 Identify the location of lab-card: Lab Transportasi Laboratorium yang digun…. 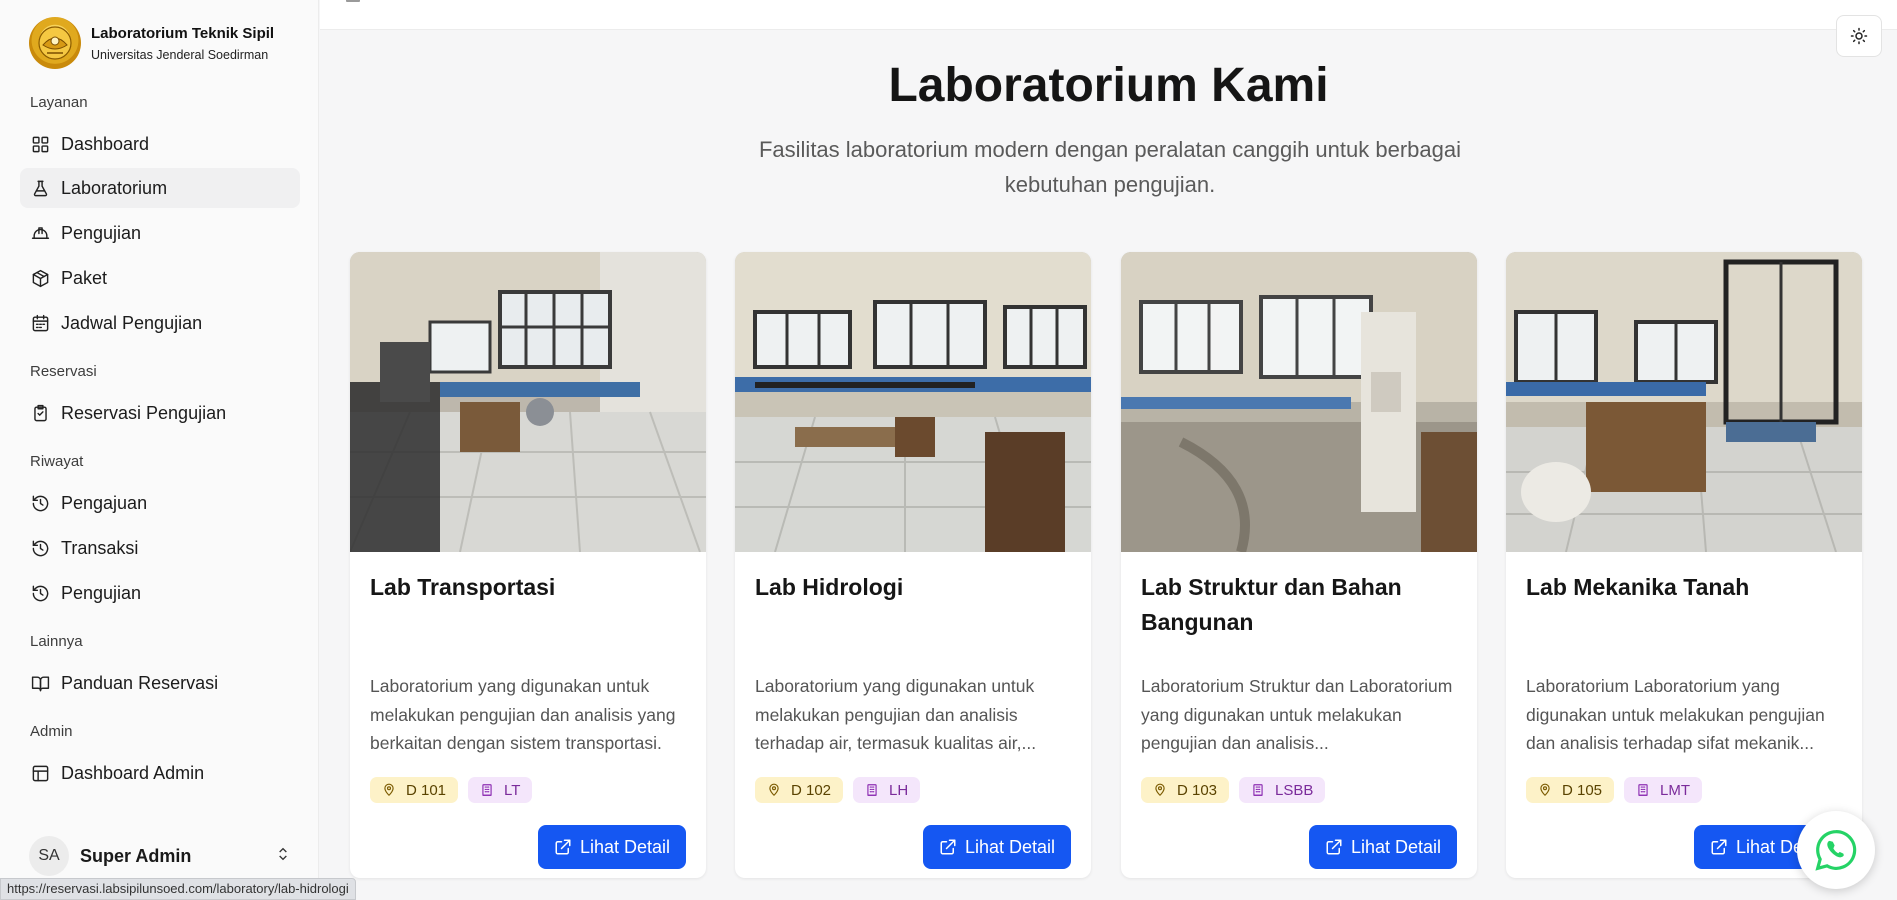
(528, 565).